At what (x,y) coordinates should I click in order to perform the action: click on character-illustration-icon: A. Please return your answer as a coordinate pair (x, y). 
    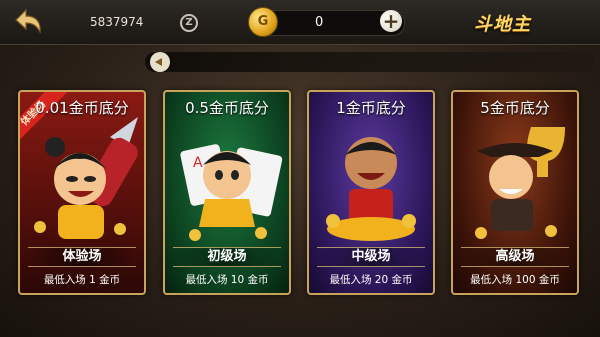
    Looking at the image, I should click on (231, 192).